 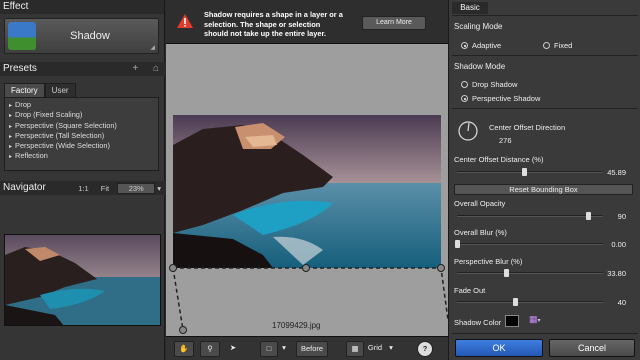 I want to click on compare-icon: □, so click(x=269, y=349).